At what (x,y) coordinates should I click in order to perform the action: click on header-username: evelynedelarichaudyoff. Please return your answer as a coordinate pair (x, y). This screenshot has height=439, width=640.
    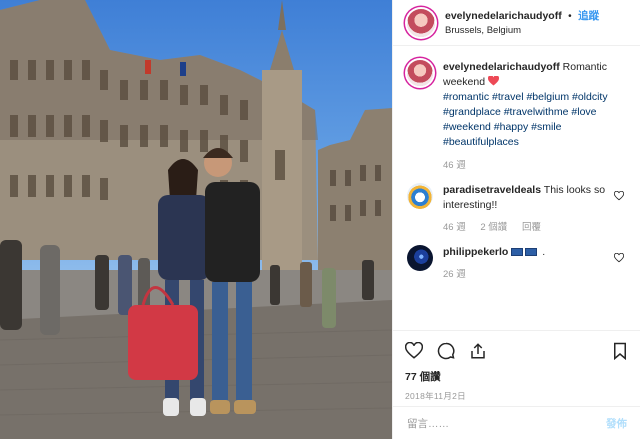
    Looking at the image, I should click on (503, 16).